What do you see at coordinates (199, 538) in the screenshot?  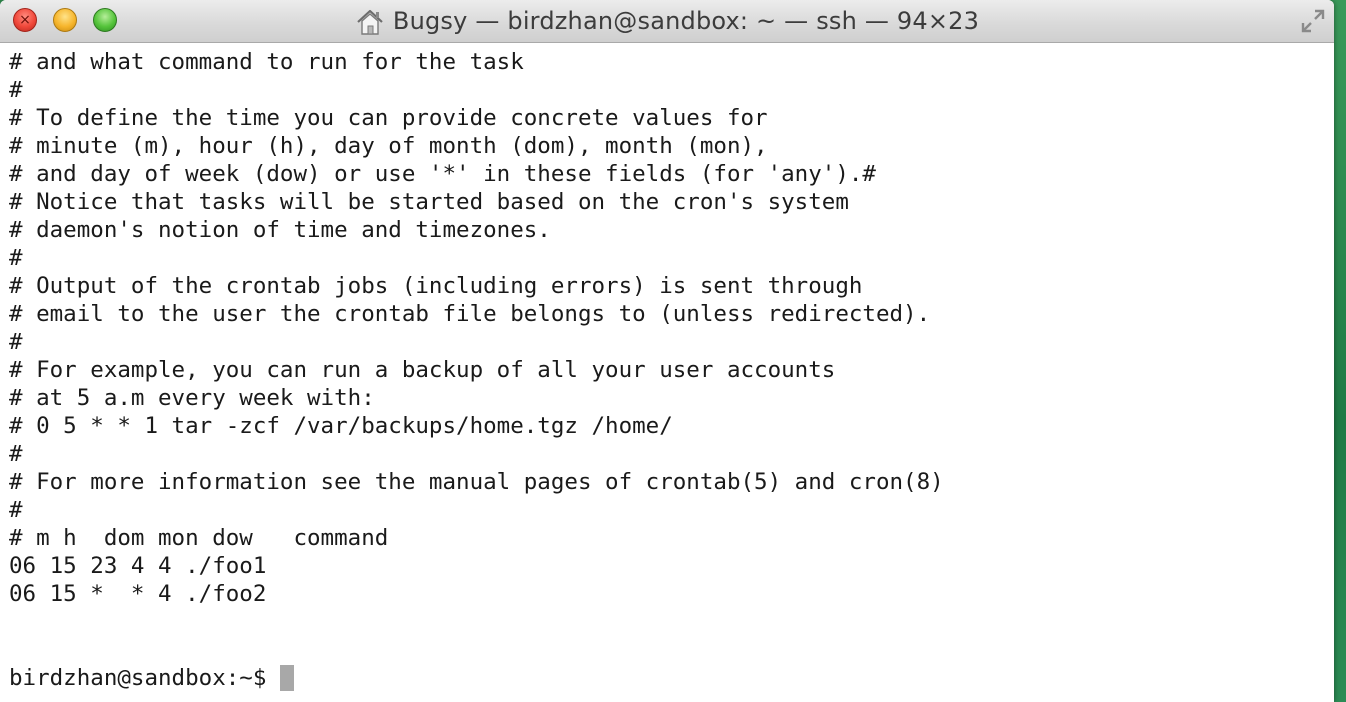 I see `terminal-line: # m h dom mon dow command` at bounding box center [199, 538].